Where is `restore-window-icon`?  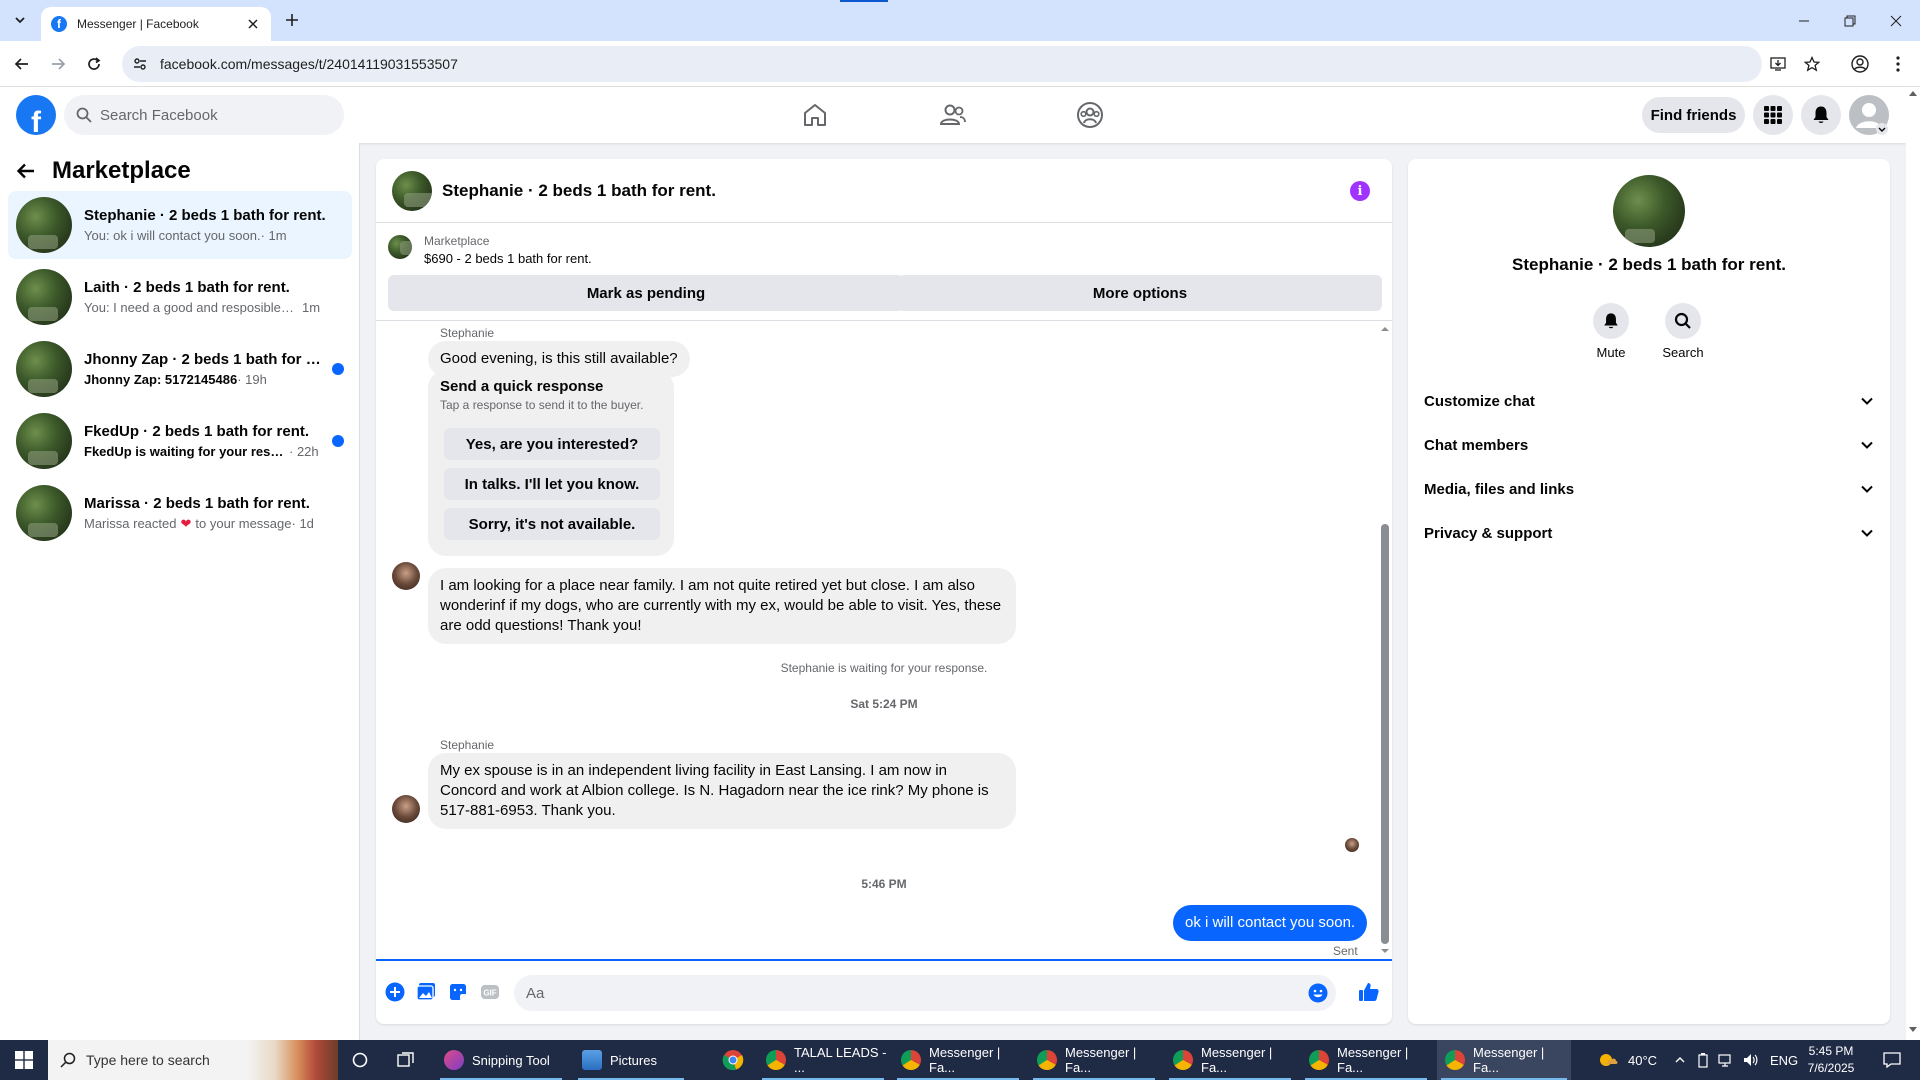
restore-window-icon is located at coordinates (1850, 20).